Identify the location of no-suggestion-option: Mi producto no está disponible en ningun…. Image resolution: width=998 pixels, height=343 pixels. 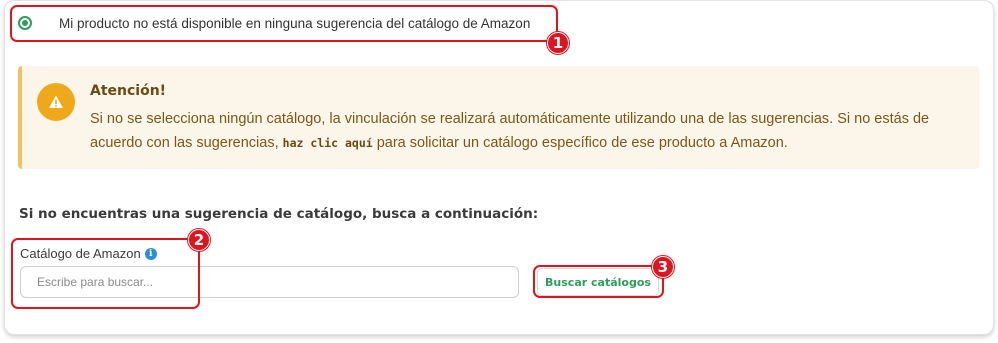
(274, 23).